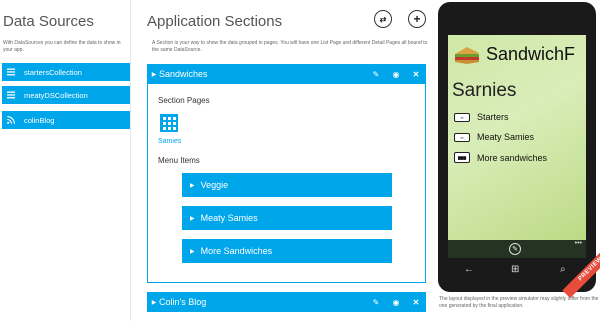  What do you see at coordinates (53, 72) in the screenshot?
I see `data-source-label: startersCollection` at bounding box center [53, 72].